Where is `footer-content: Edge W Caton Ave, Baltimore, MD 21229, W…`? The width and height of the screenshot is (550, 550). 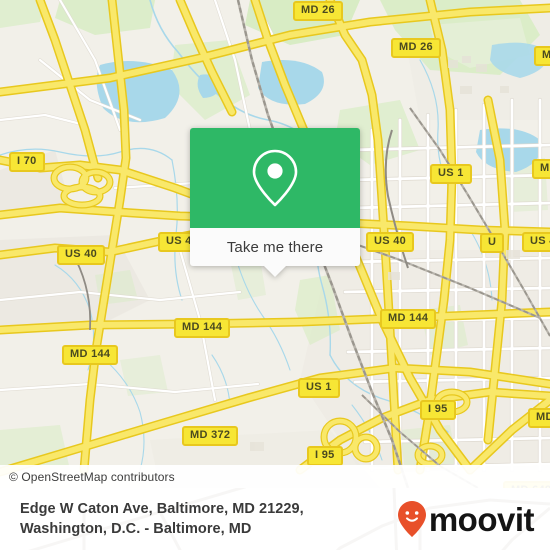
footer-content: Edge W Caton Ave, Baltimore, MD 21229, W… is located at coordinates (275, 519).